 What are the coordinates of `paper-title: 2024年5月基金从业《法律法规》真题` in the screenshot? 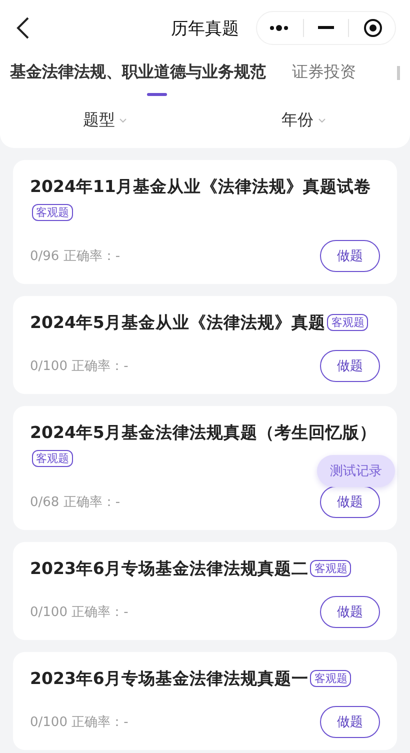 It's located at (178, 322).